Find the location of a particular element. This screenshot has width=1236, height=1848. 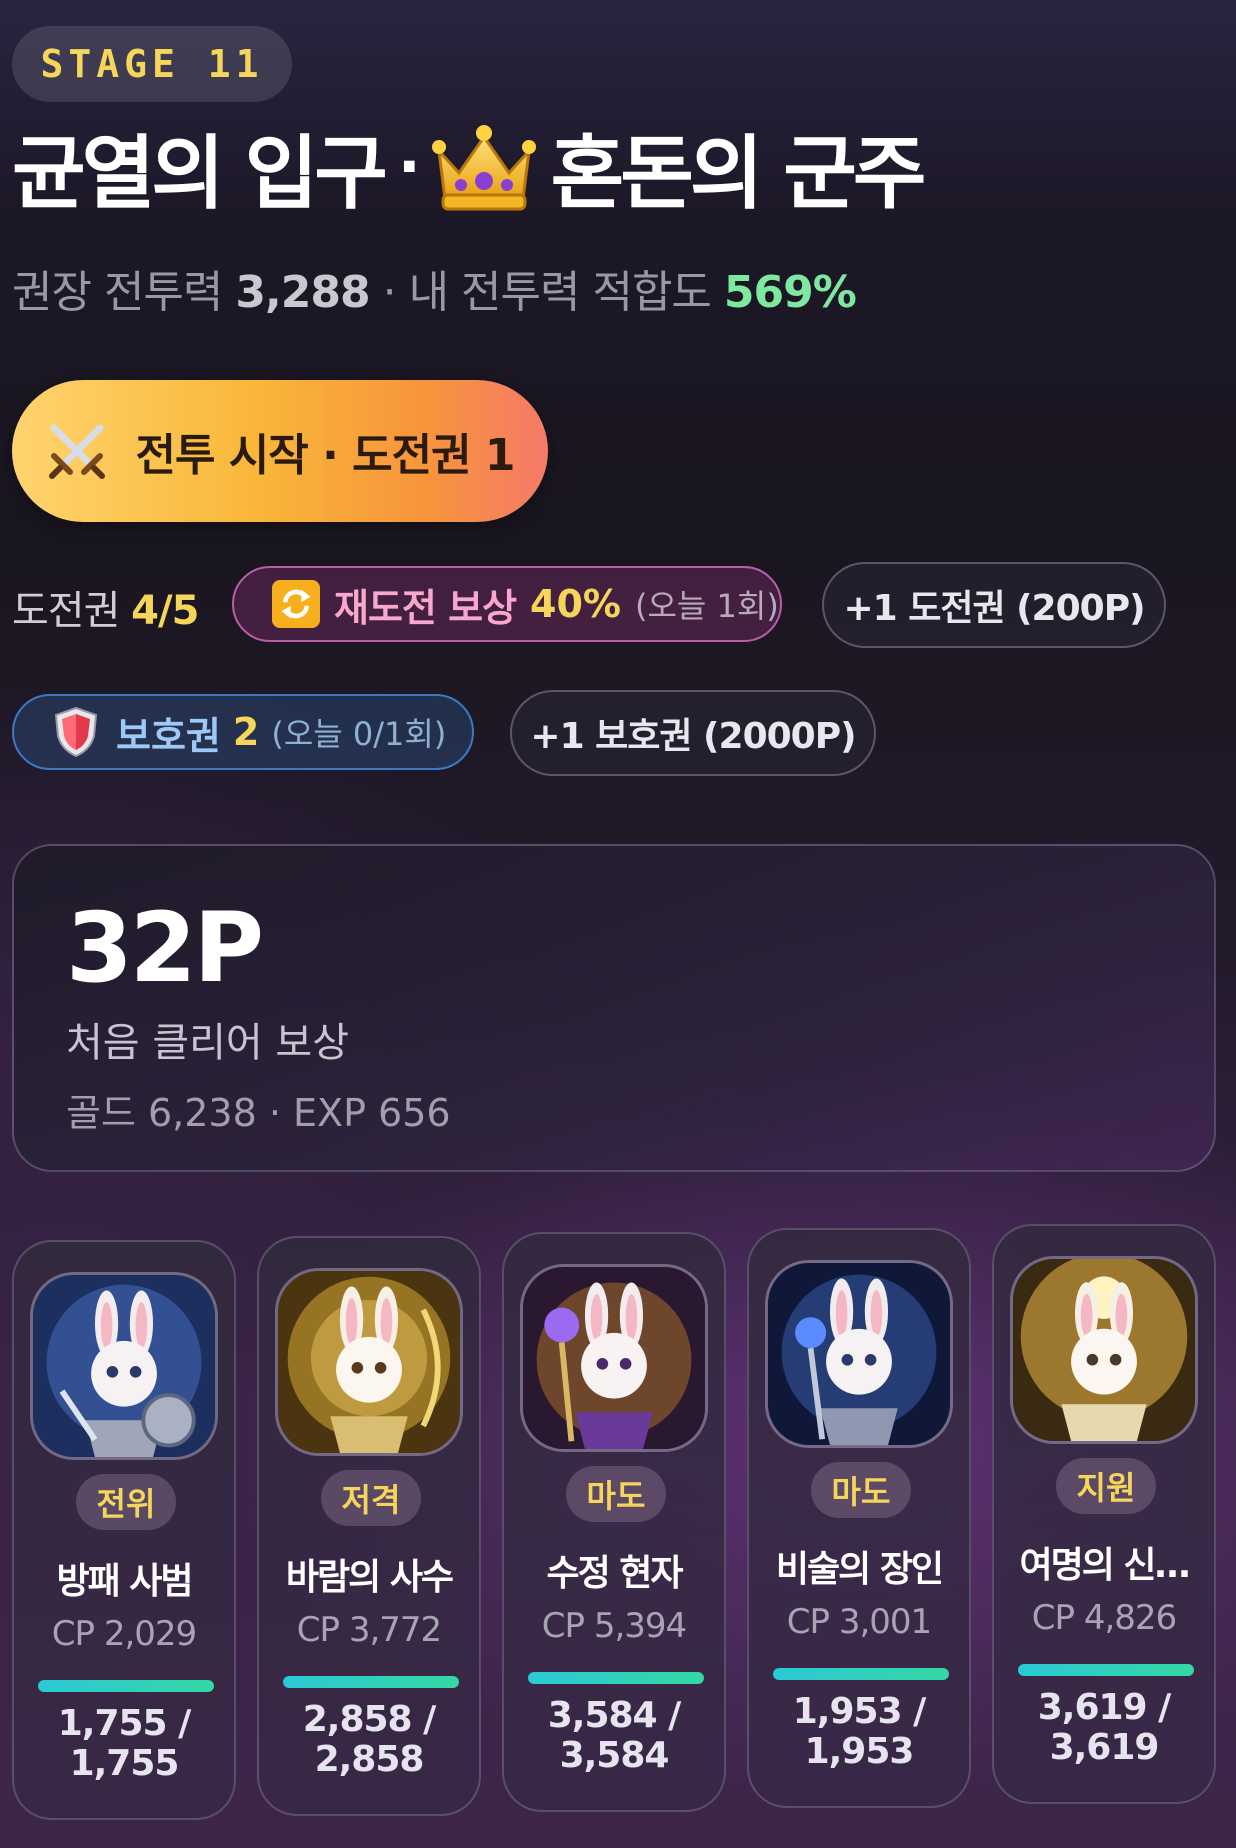

hero-cp: CP 2,029 is located at coordinates (124, 1634).